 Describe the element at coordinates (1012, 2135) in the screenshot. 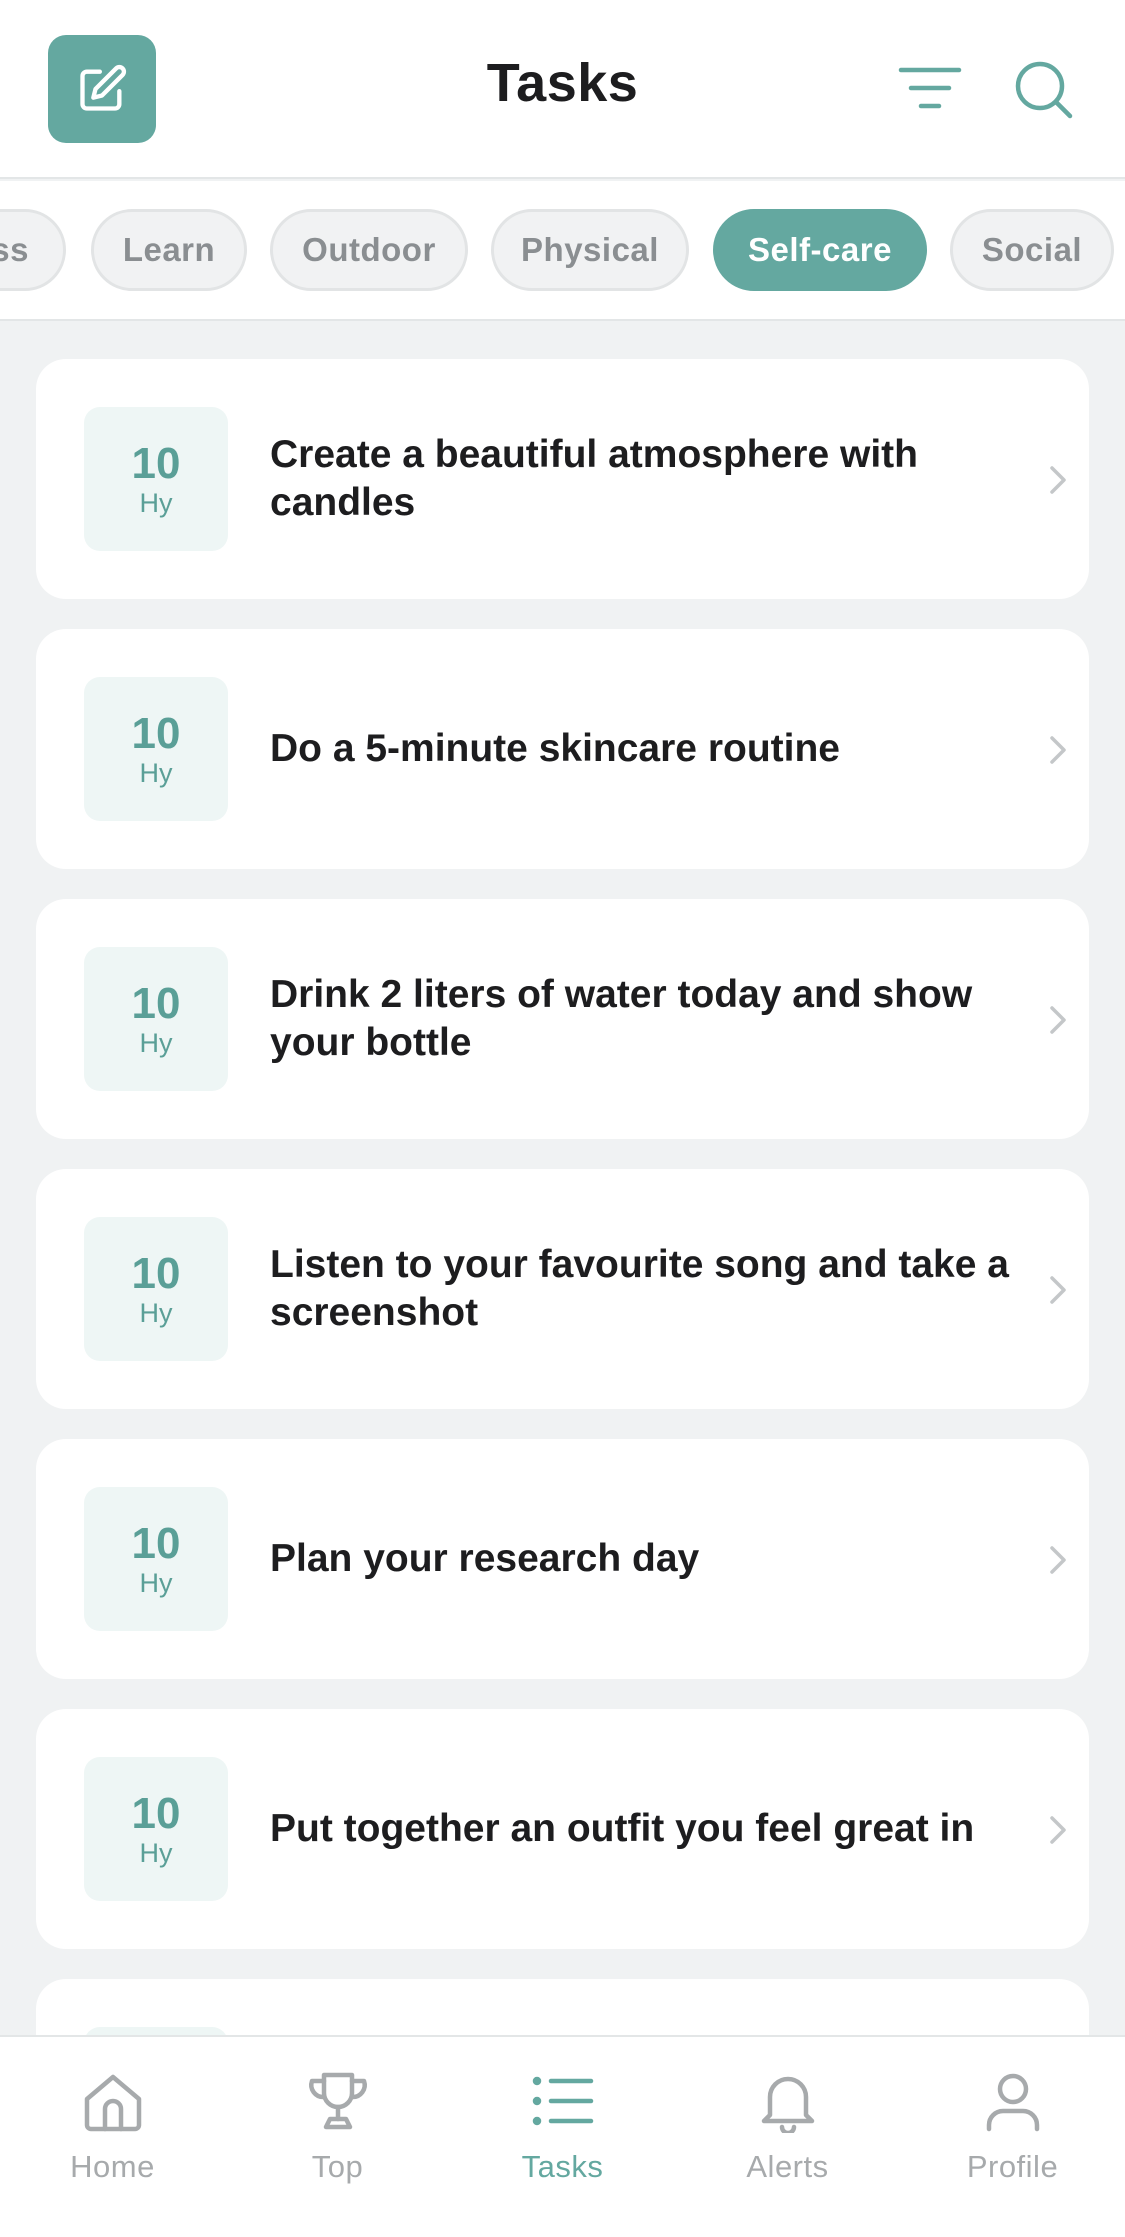

I see `tab-profile: Profile` at that location.